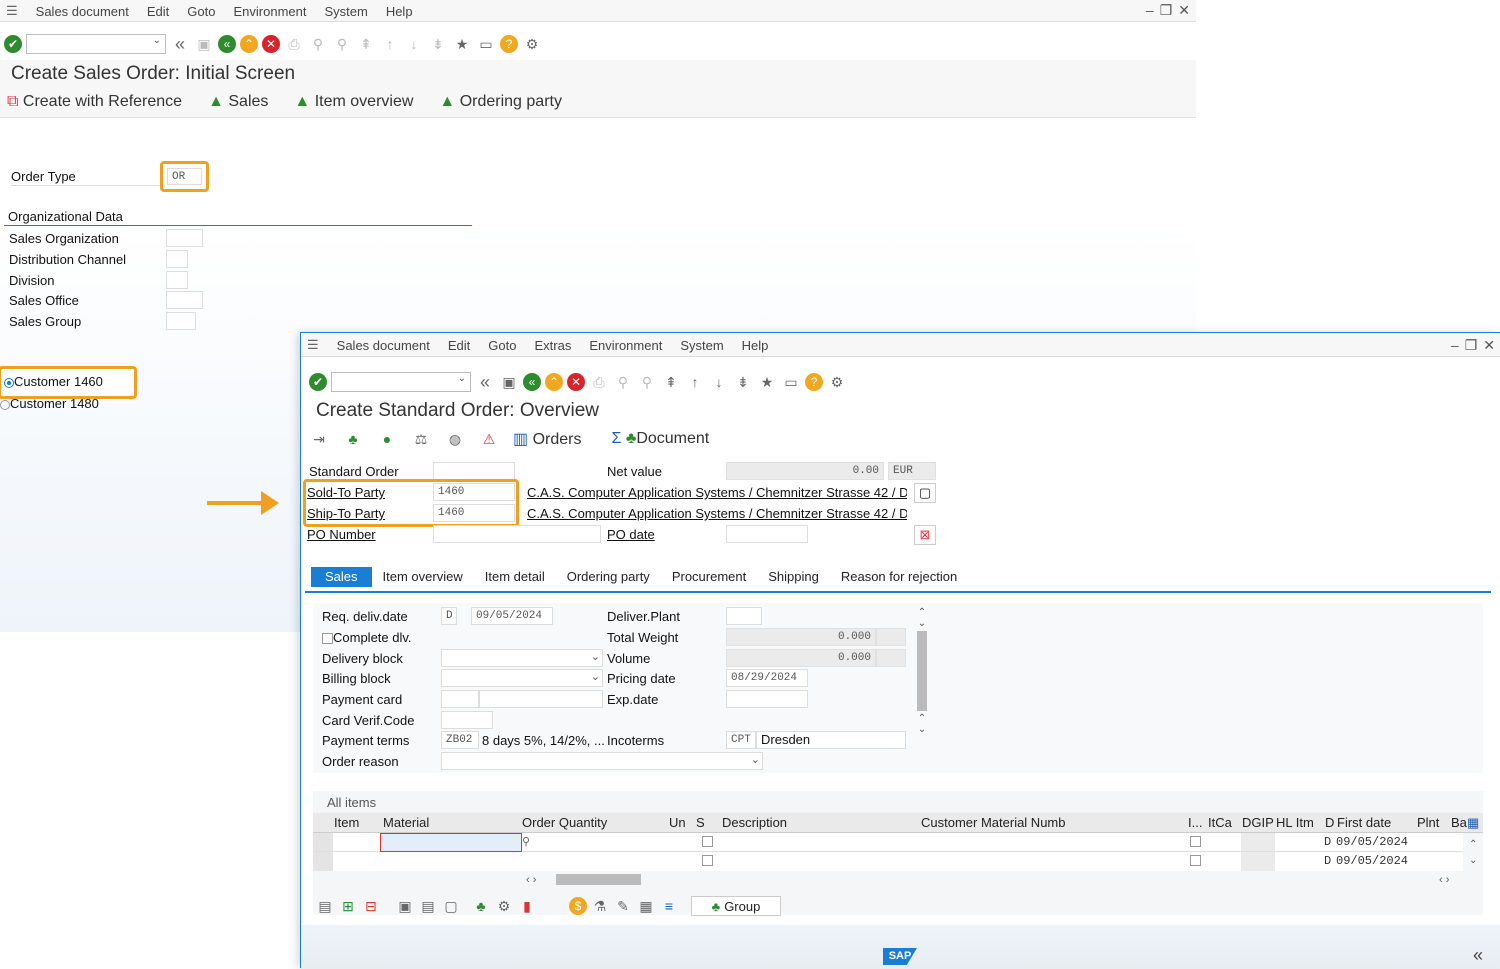  What do you see at coordinates (428, 906) in the screenshot?
I see `select-block-icon: ▤` at bounding box center [428, 906].